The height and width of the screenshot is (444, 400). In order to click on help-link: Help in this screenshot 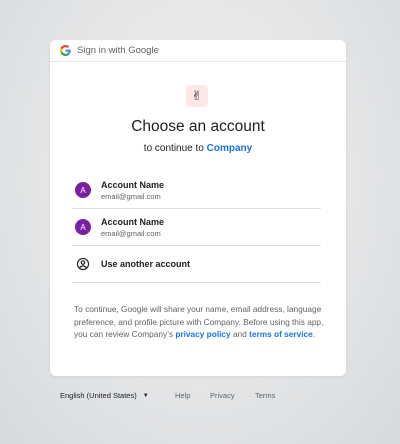, I will do `click(182, 395)`.